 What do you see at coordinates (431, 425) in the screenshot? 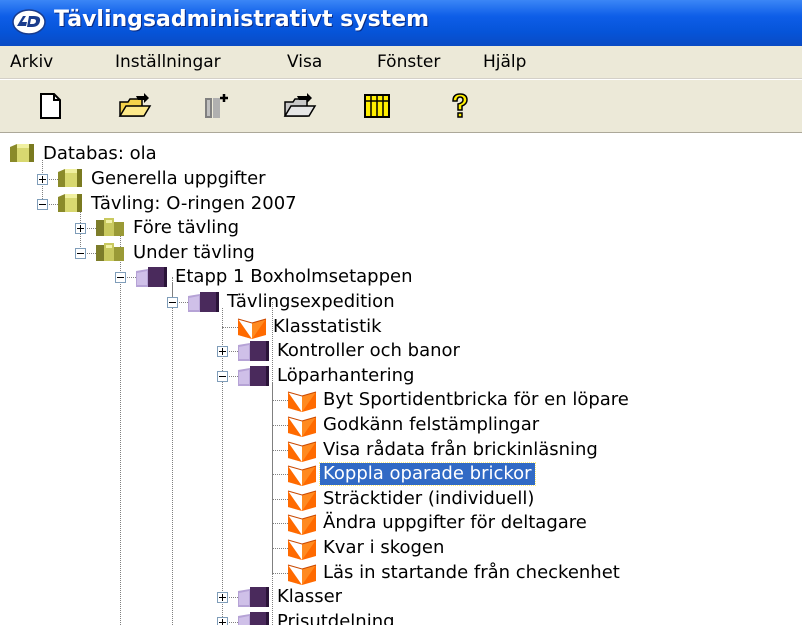
I see `tree-node-godkann-felstamplingar: Godkänn felstämplingar` at bounding box center [431, 425].